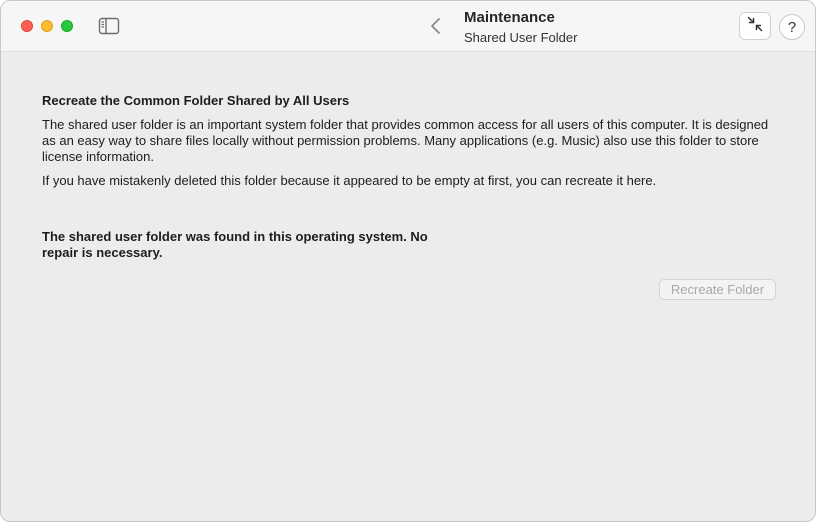  What do you see at coordinates (47, 26) in the screenshot?
I see `minimize-window-button` at bounding box center [47, 26].